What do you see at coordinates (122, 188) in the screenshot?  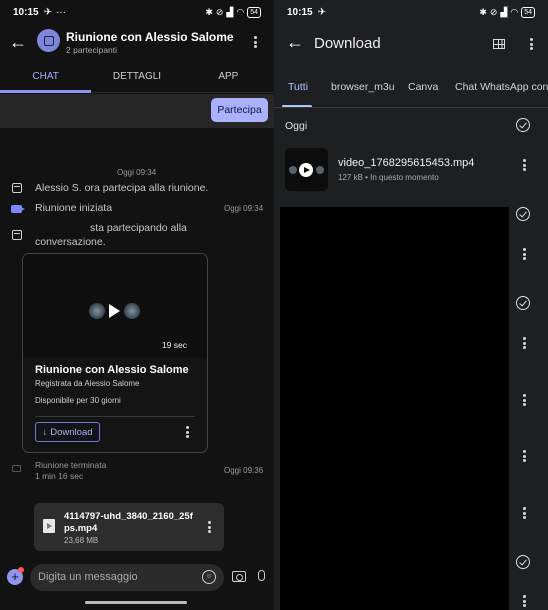 I see `event-joined: Alessio S. ora partecipa alla riunione.` at bounding box center [122, 188].